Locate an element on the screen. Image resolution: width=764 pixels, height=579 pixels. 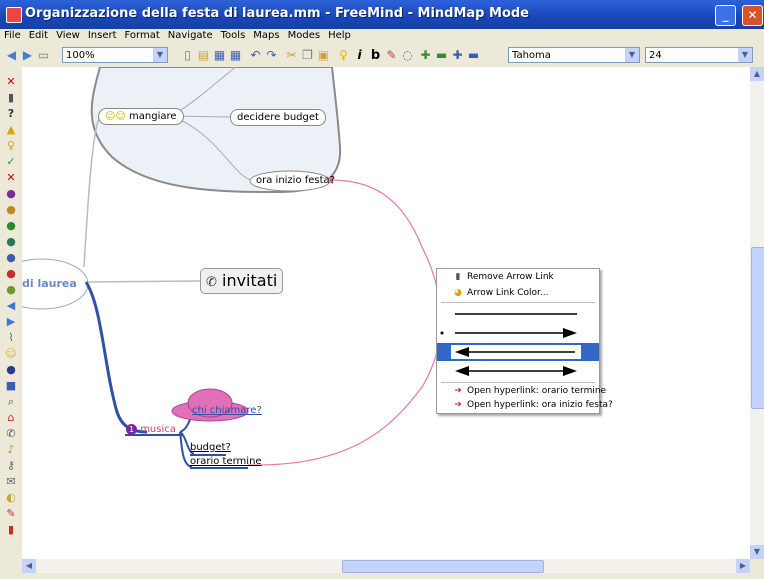
node-musica: 1 musica is located at coordinates (151, 429).